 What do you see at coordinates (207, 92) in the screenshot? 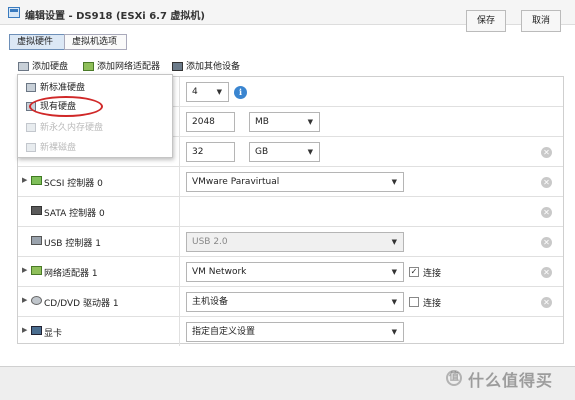
I see `cpu-count-select: 4 ▼` at bounding box center [207, 92].